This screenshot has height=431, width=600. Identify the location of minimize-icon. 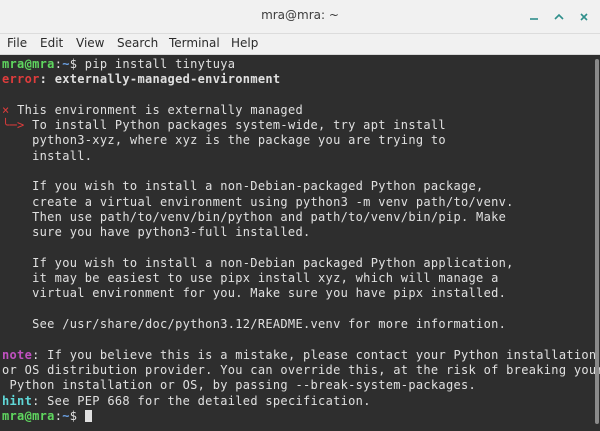
(534, 19).